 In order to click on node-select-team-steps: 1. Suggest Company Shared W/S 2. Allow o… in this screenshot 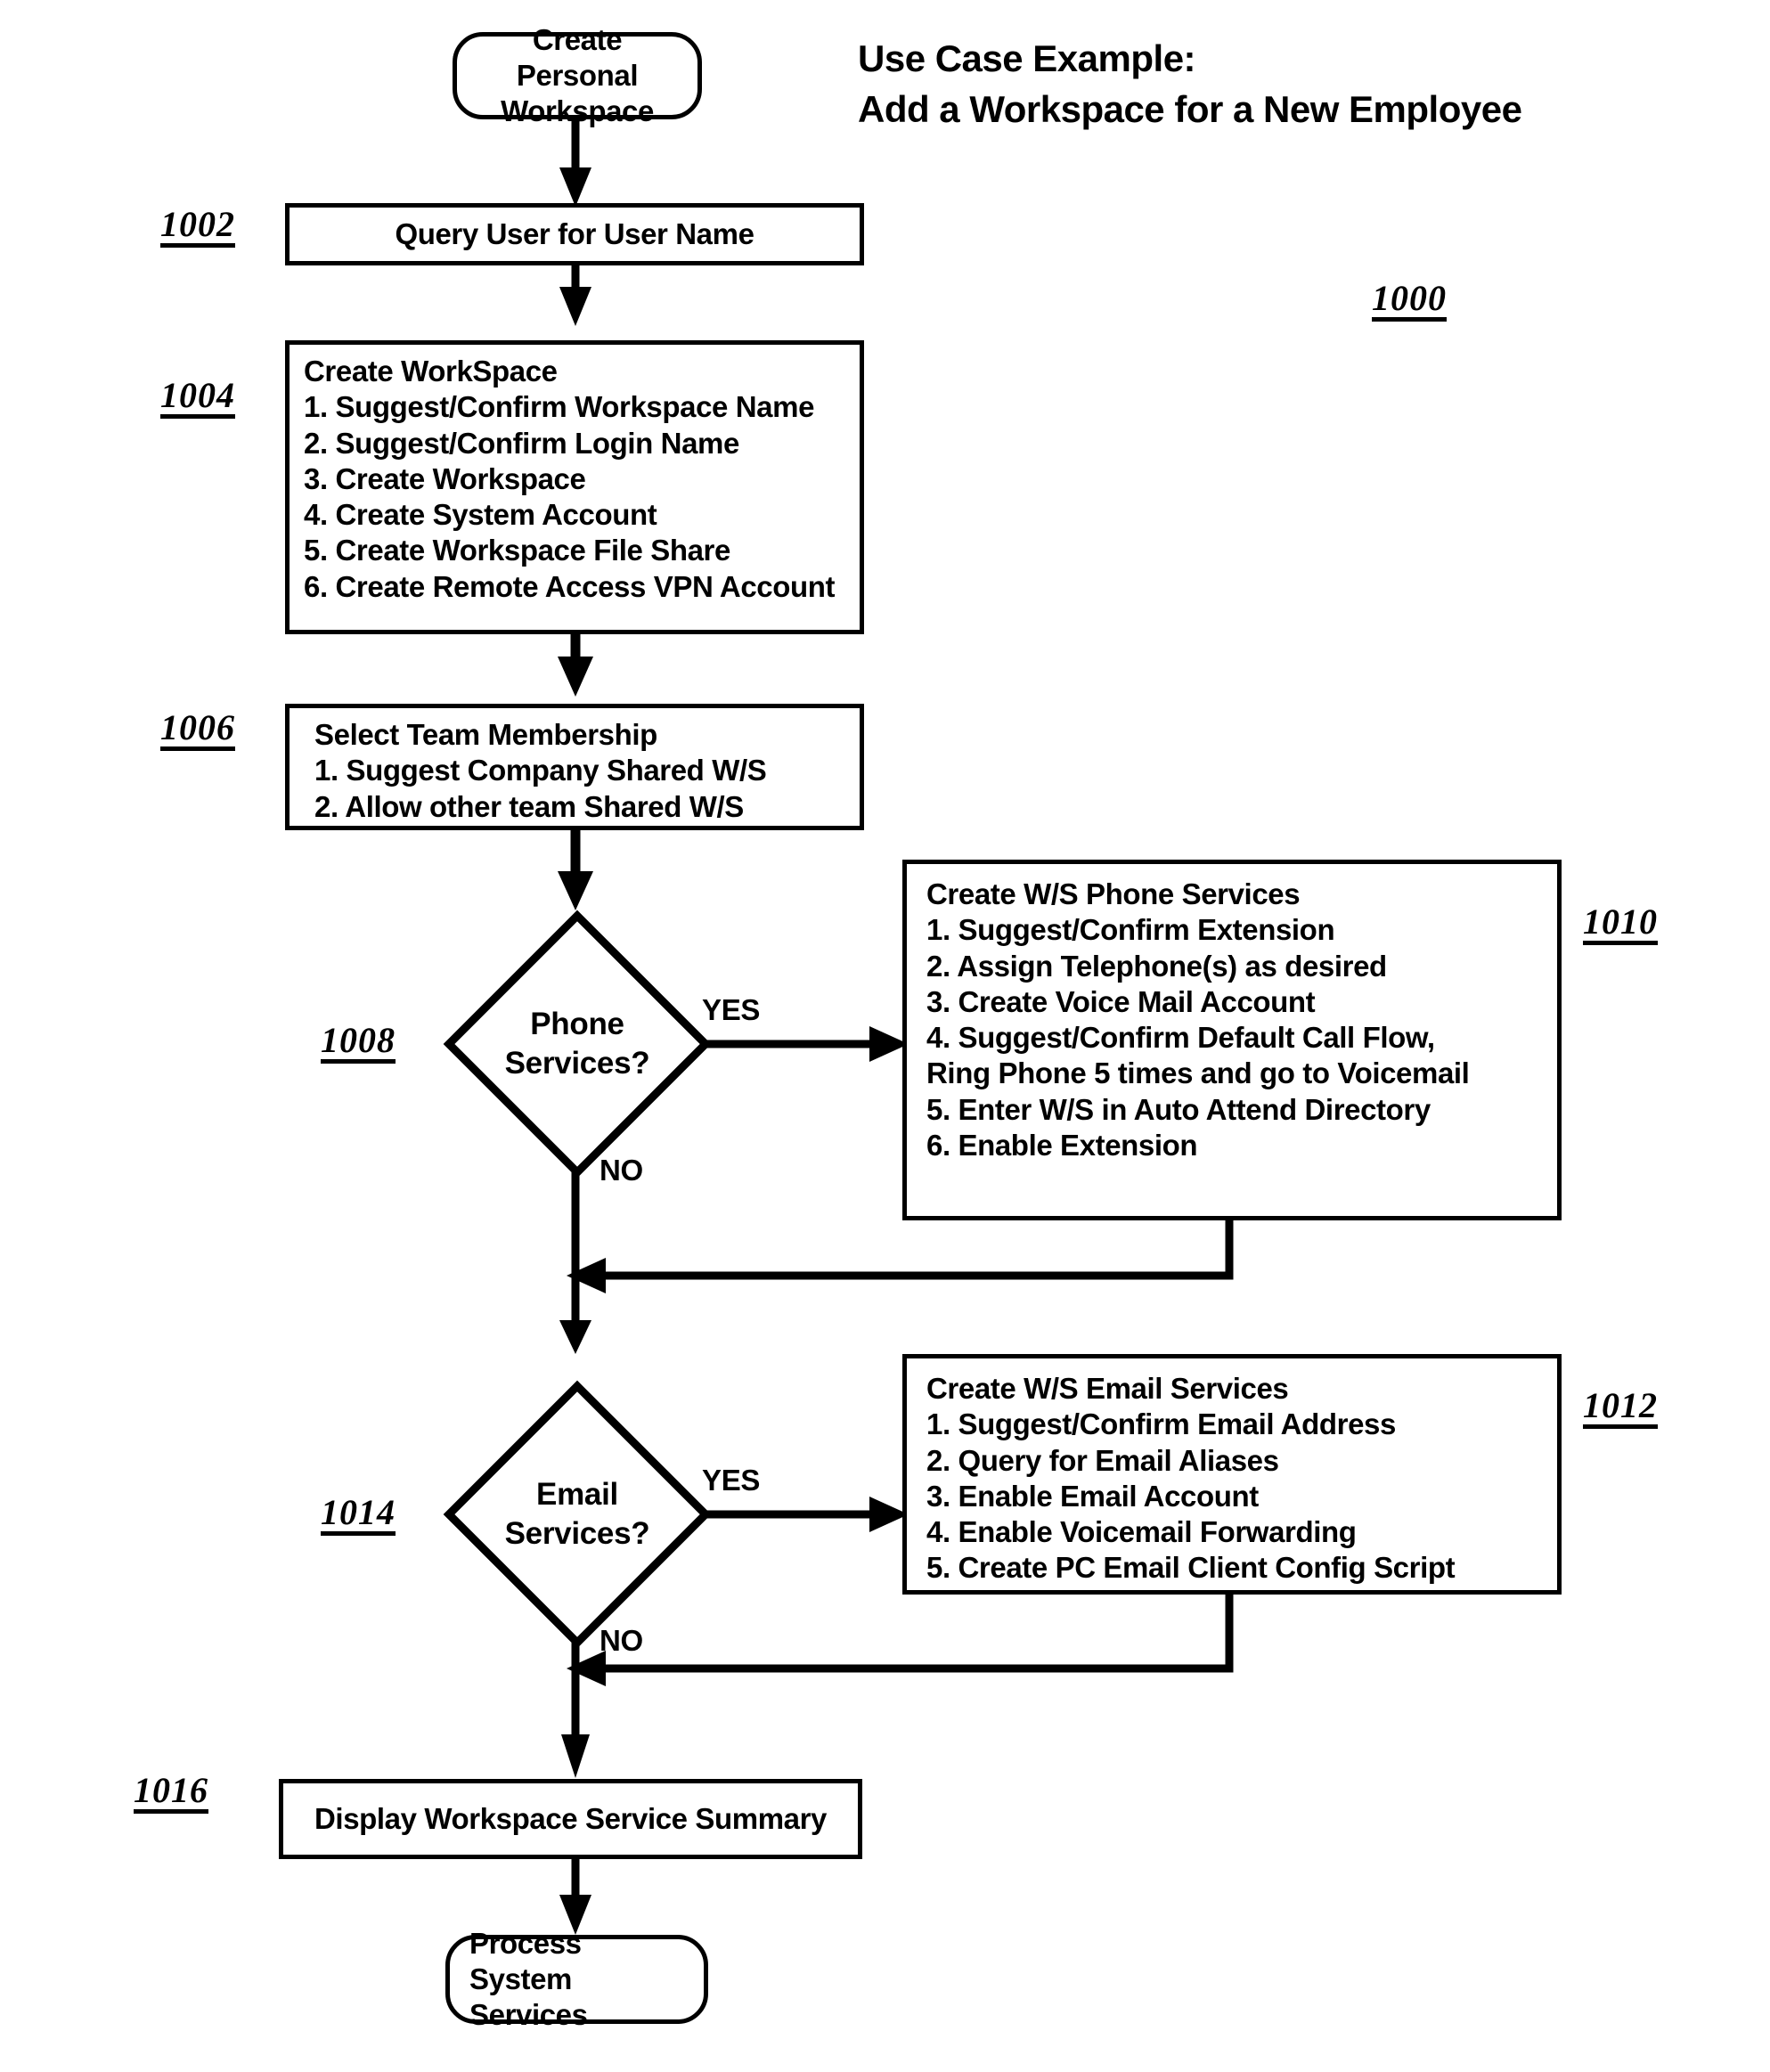, I will do `click(580, 789)`.